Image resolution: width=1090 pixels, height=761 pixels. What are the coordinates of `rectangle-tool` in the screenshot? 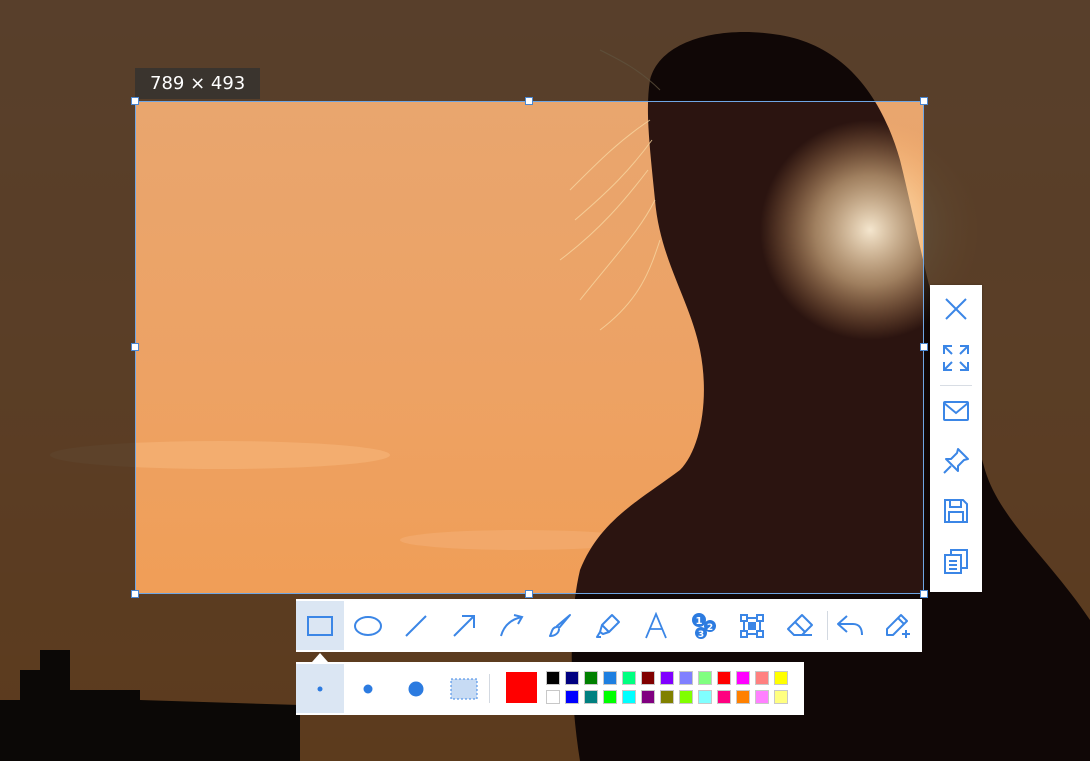 It's located at (320, 625).